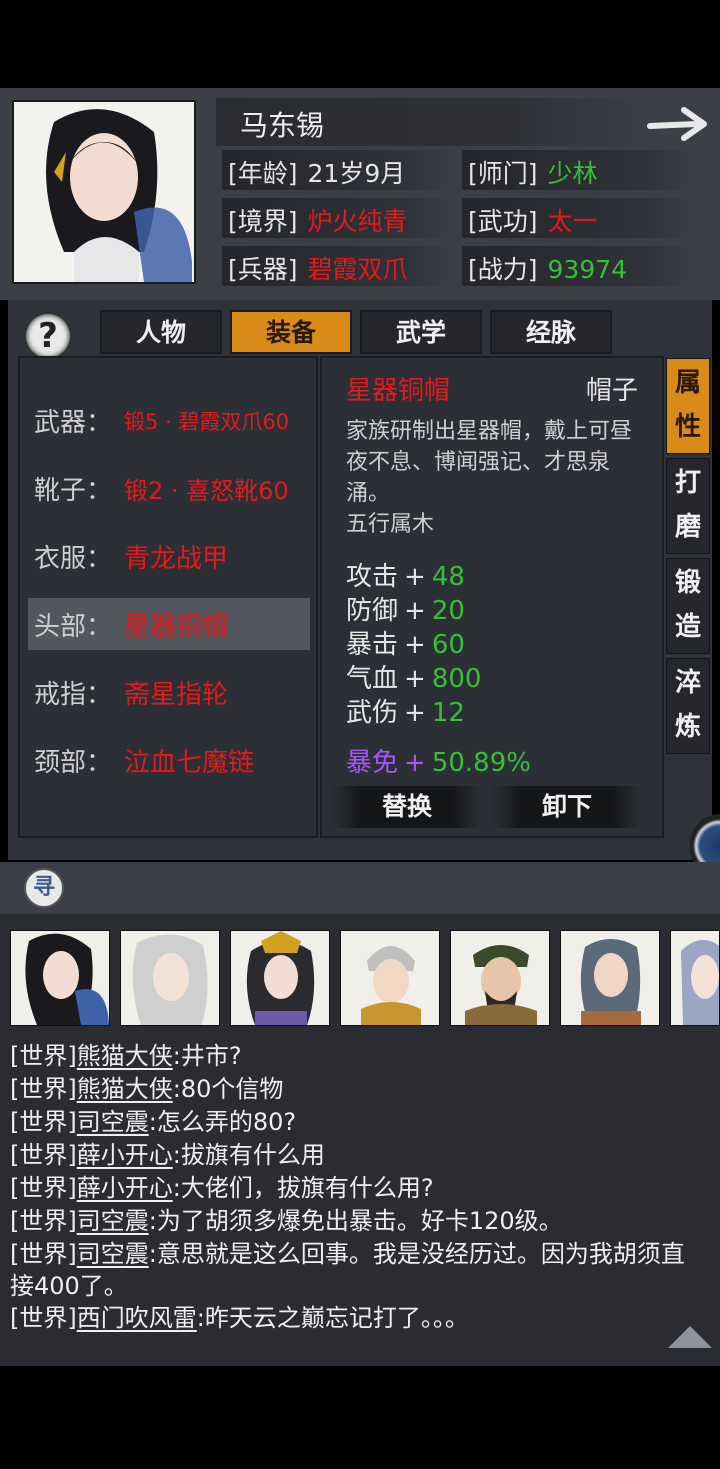 Image resolution: width=720 pixels, height=1469 pixels. What do you see at coordinates (405, 611) in the screenshot?
I see `attr-defense: 防御 +20` at bounding box center [405, 611].